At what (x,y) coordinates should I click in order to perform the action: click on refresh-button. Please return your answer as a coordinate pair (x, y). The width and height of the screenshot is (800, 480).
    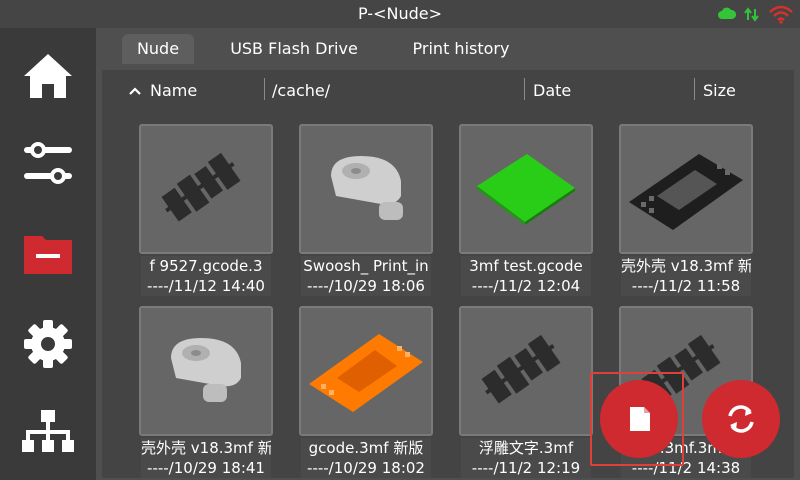
    Looking at the image, I should click on (741, 419).